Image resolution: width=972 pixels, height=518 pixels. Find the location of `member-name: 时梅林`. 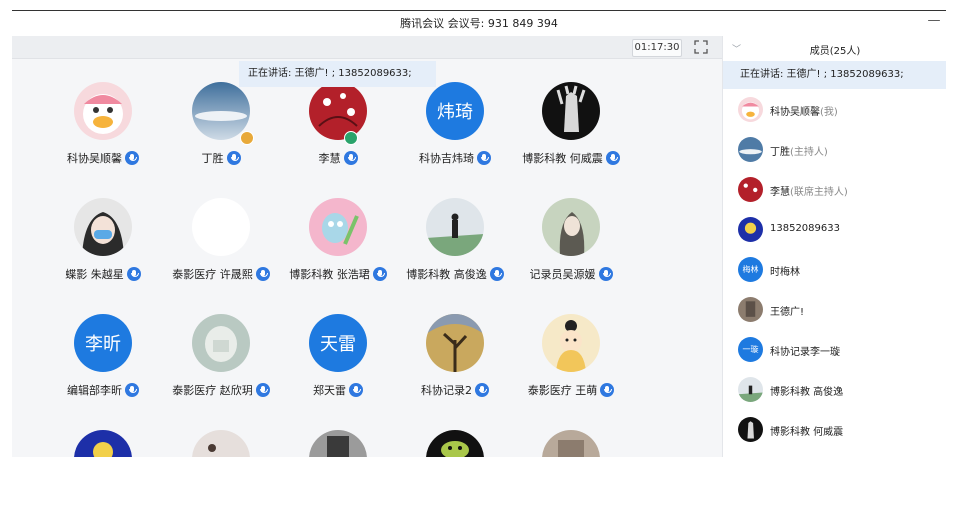

member-name: 时梅林 is located at coordinates (785, 272).